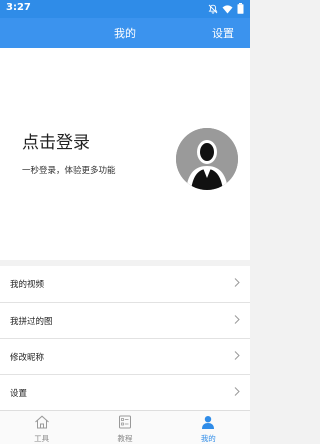  Describe the element at coordinates (240, 8) in the screenshot. I see `battery-icon` at that location.